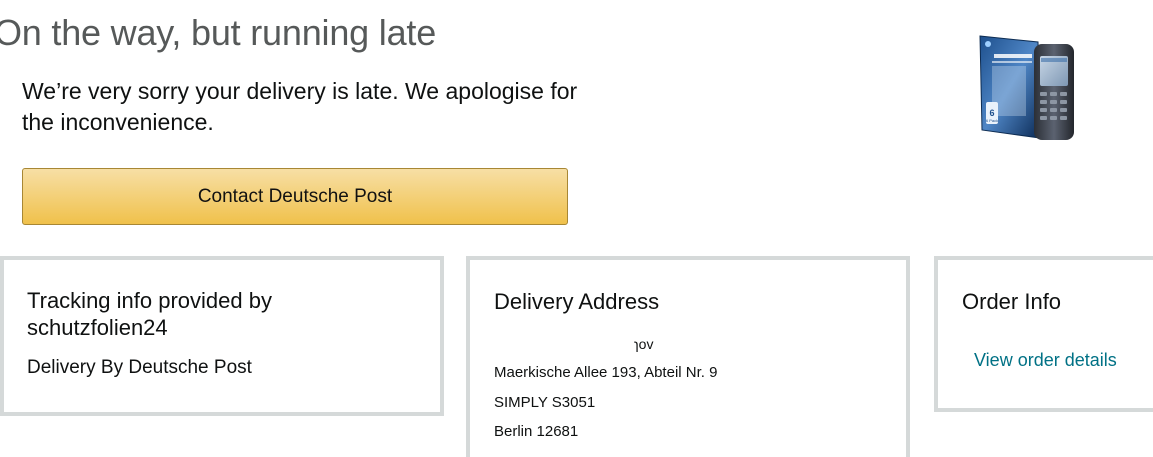  What do you see at coordinates (1026, 87) in the screenshot?
I see `screen-protector-and-phone-product-icon: 6 6 Pack` at bounding box center [1026, 87].